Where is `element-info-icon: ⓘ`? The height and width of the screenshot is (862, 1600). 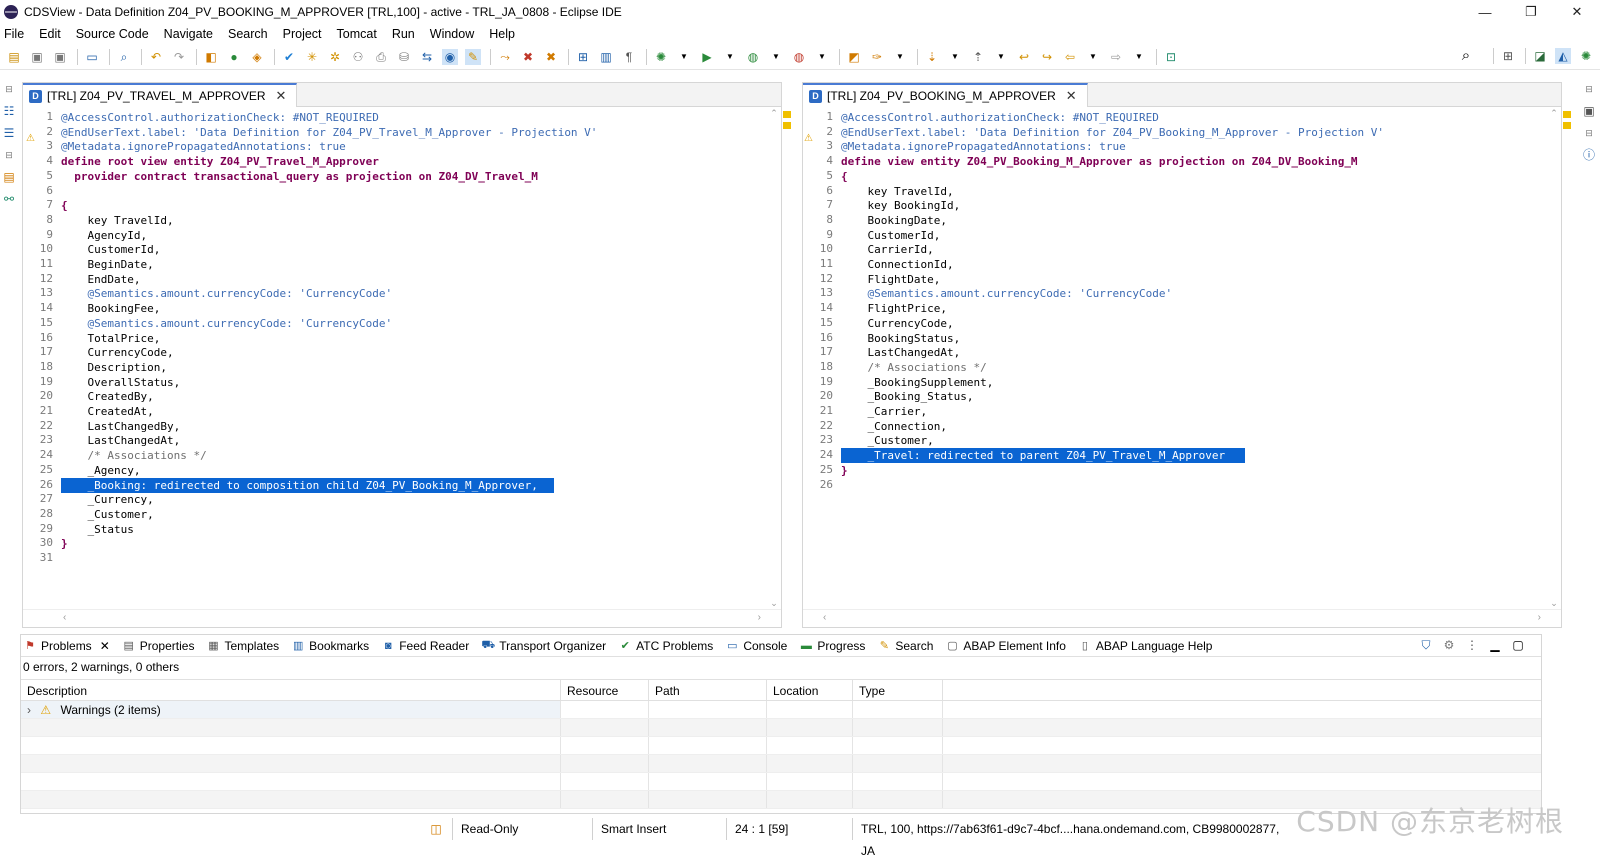
element-info-icon: ⓘ is located at coordinates (1589, 155).